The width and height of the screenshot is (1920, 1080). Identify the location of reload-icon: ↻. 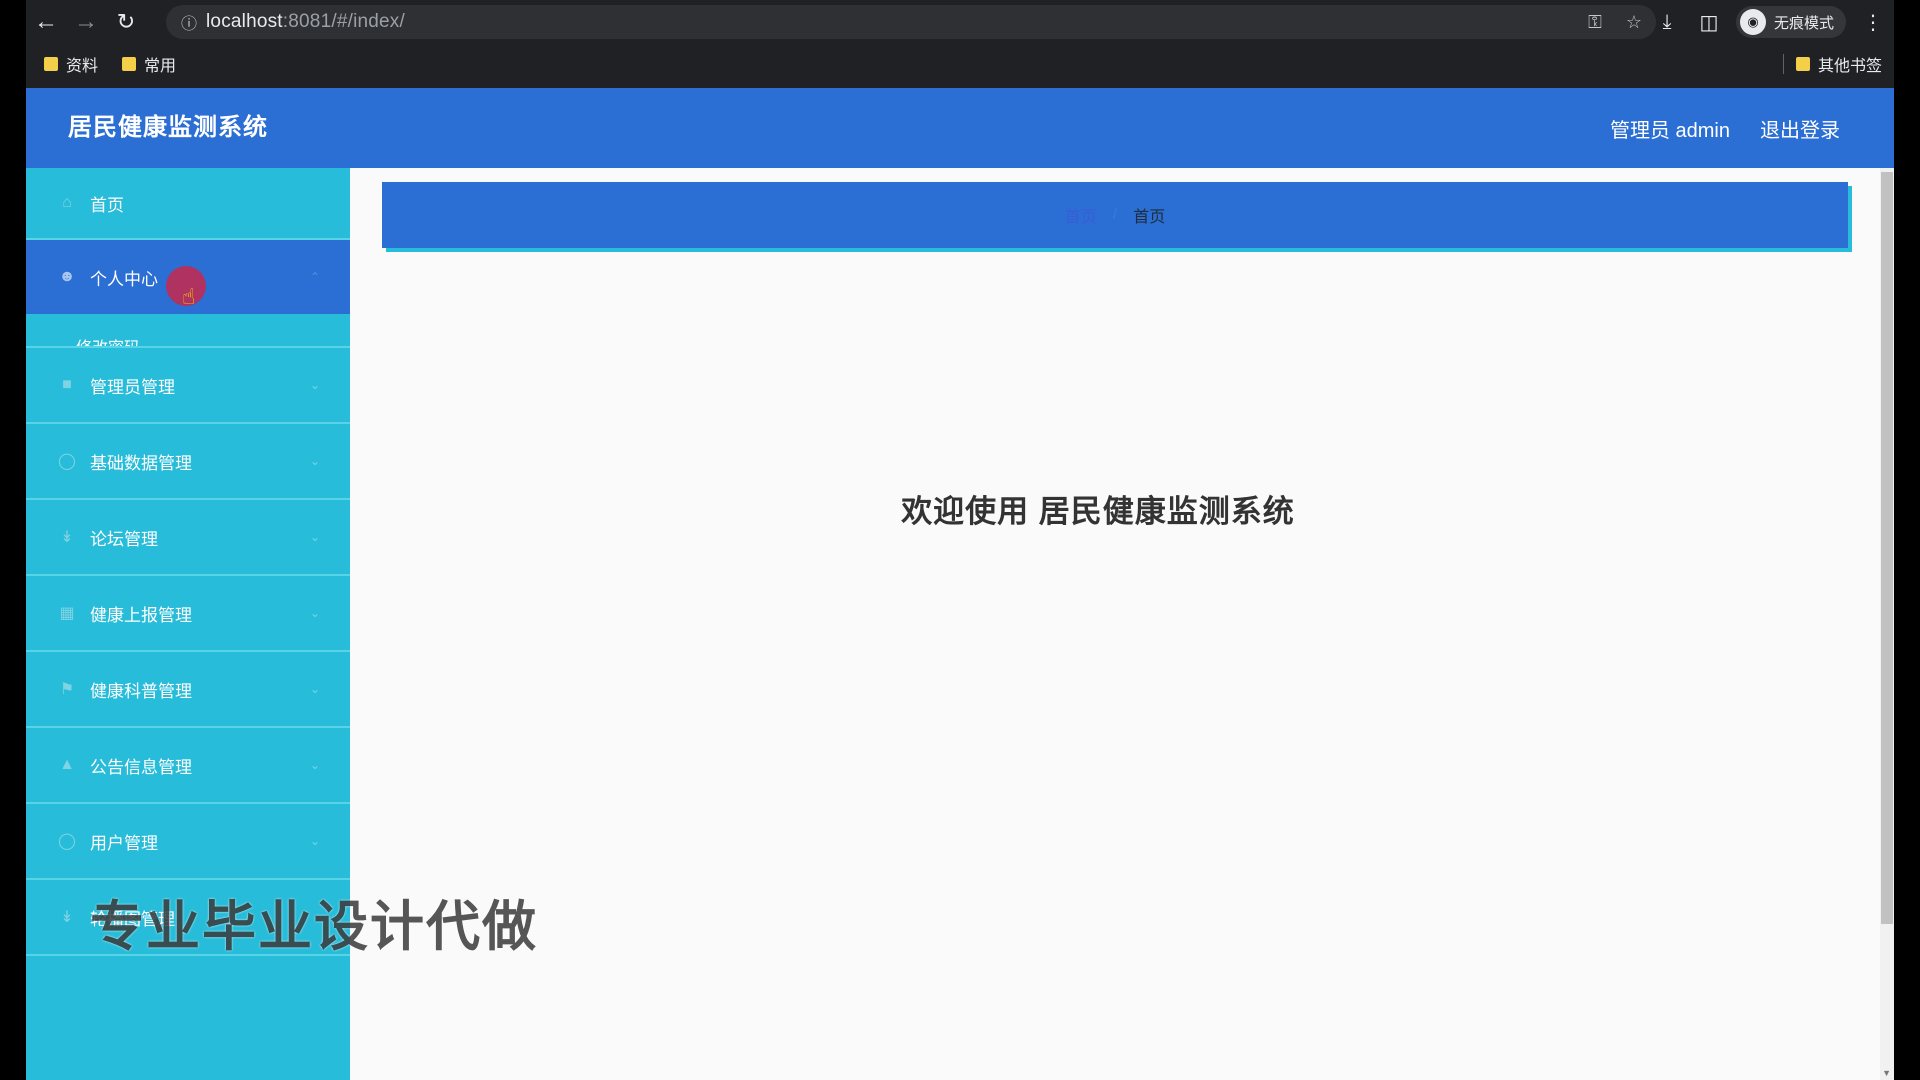
(126, 22).